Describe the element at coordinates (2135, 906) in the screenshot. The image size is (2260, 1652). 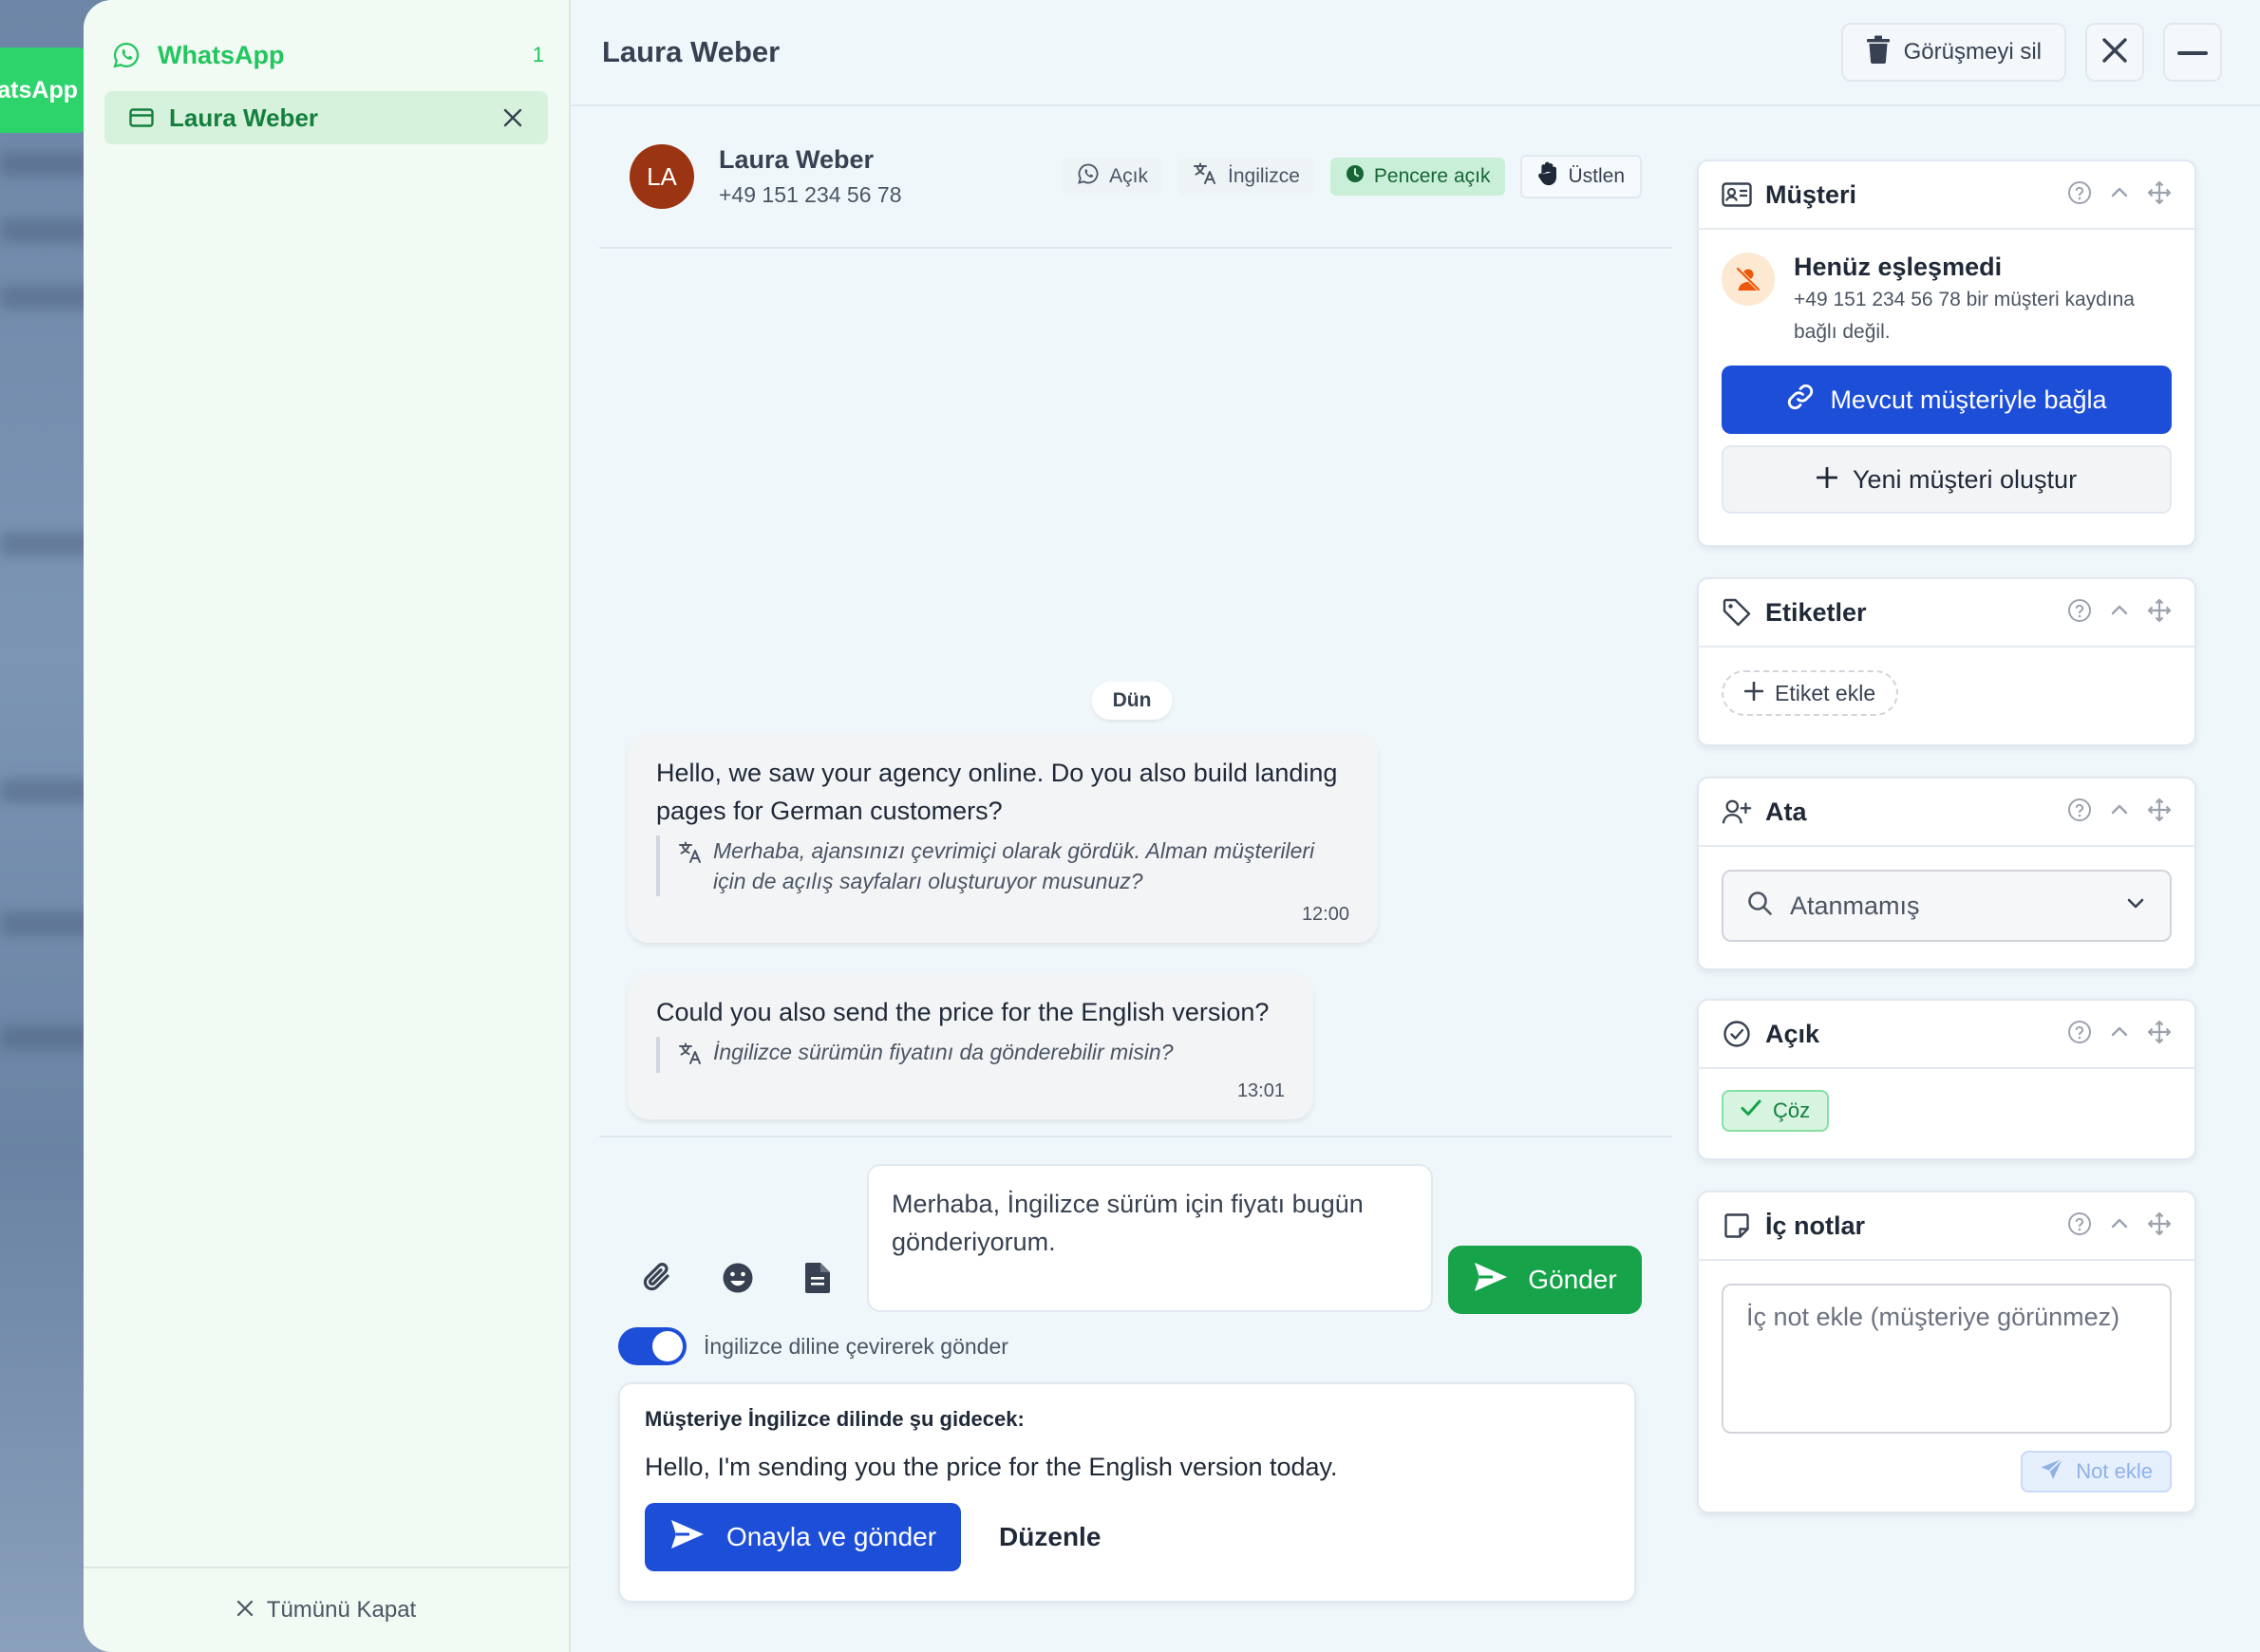
I see `chevron-down-icon` at that location.